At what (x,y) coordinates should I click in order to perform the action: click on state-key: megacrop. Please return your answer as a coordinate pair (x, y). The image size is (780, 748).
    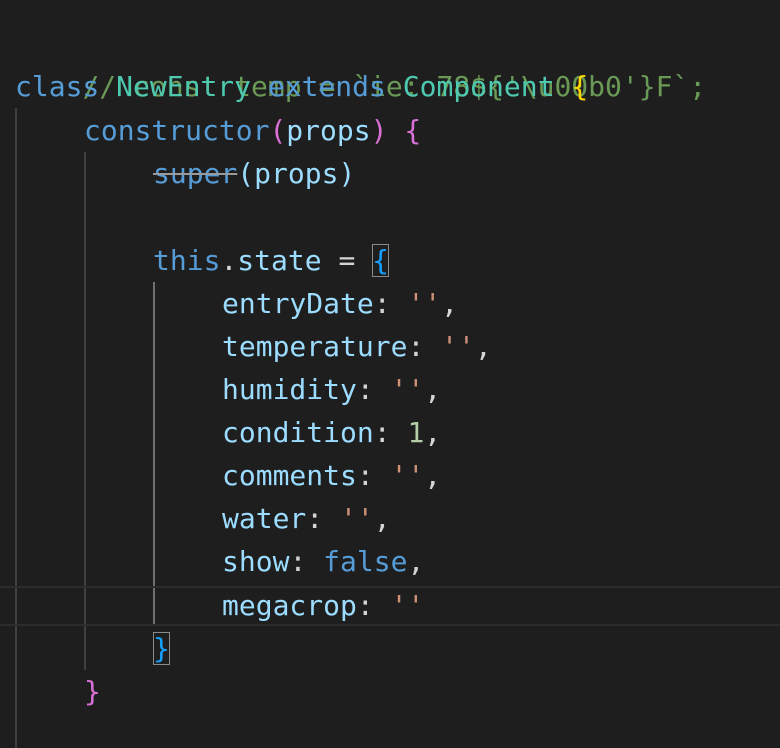
    Looking at the image, I should click on (289, 605).